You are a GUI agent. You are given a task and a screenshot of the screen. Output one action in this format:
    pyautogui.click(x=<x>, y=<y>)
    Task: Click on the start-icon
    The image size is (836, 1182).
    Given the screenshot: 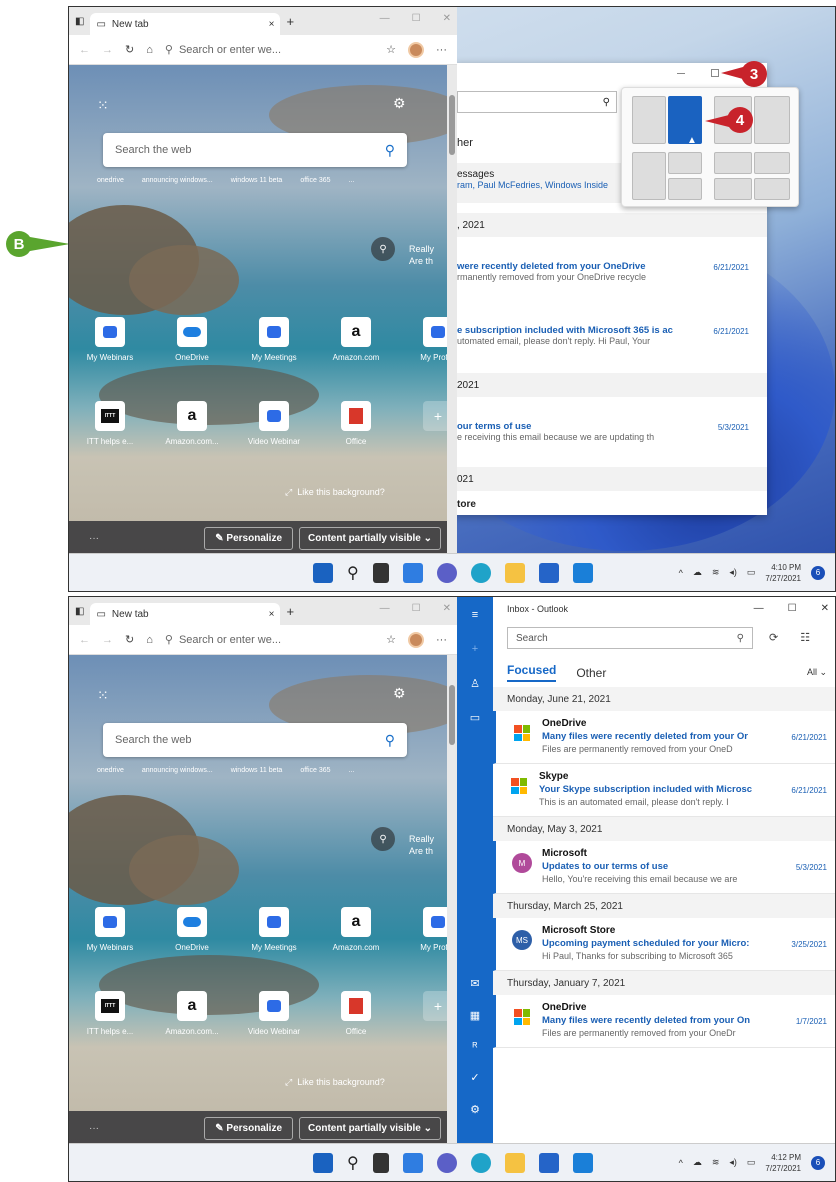 What is the action you would take?
    pyautogui.click(x=323, y=1162)
    